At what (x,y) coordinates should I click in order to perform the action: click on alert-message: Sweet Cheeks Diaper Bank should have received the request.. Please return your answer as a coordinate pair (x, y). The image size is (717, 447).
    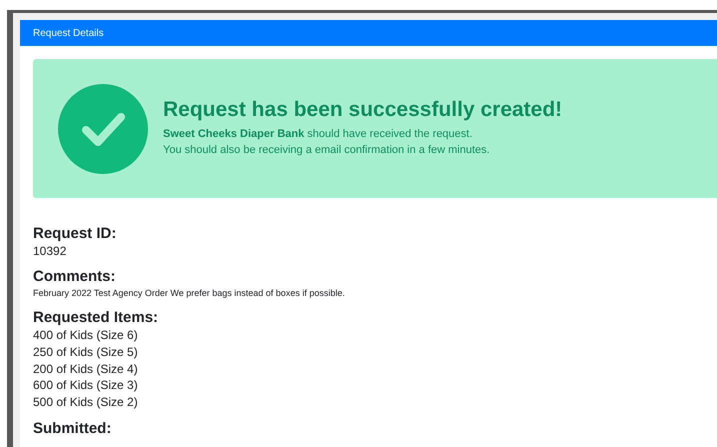
    Looking at the image, I should click on (318, 134).